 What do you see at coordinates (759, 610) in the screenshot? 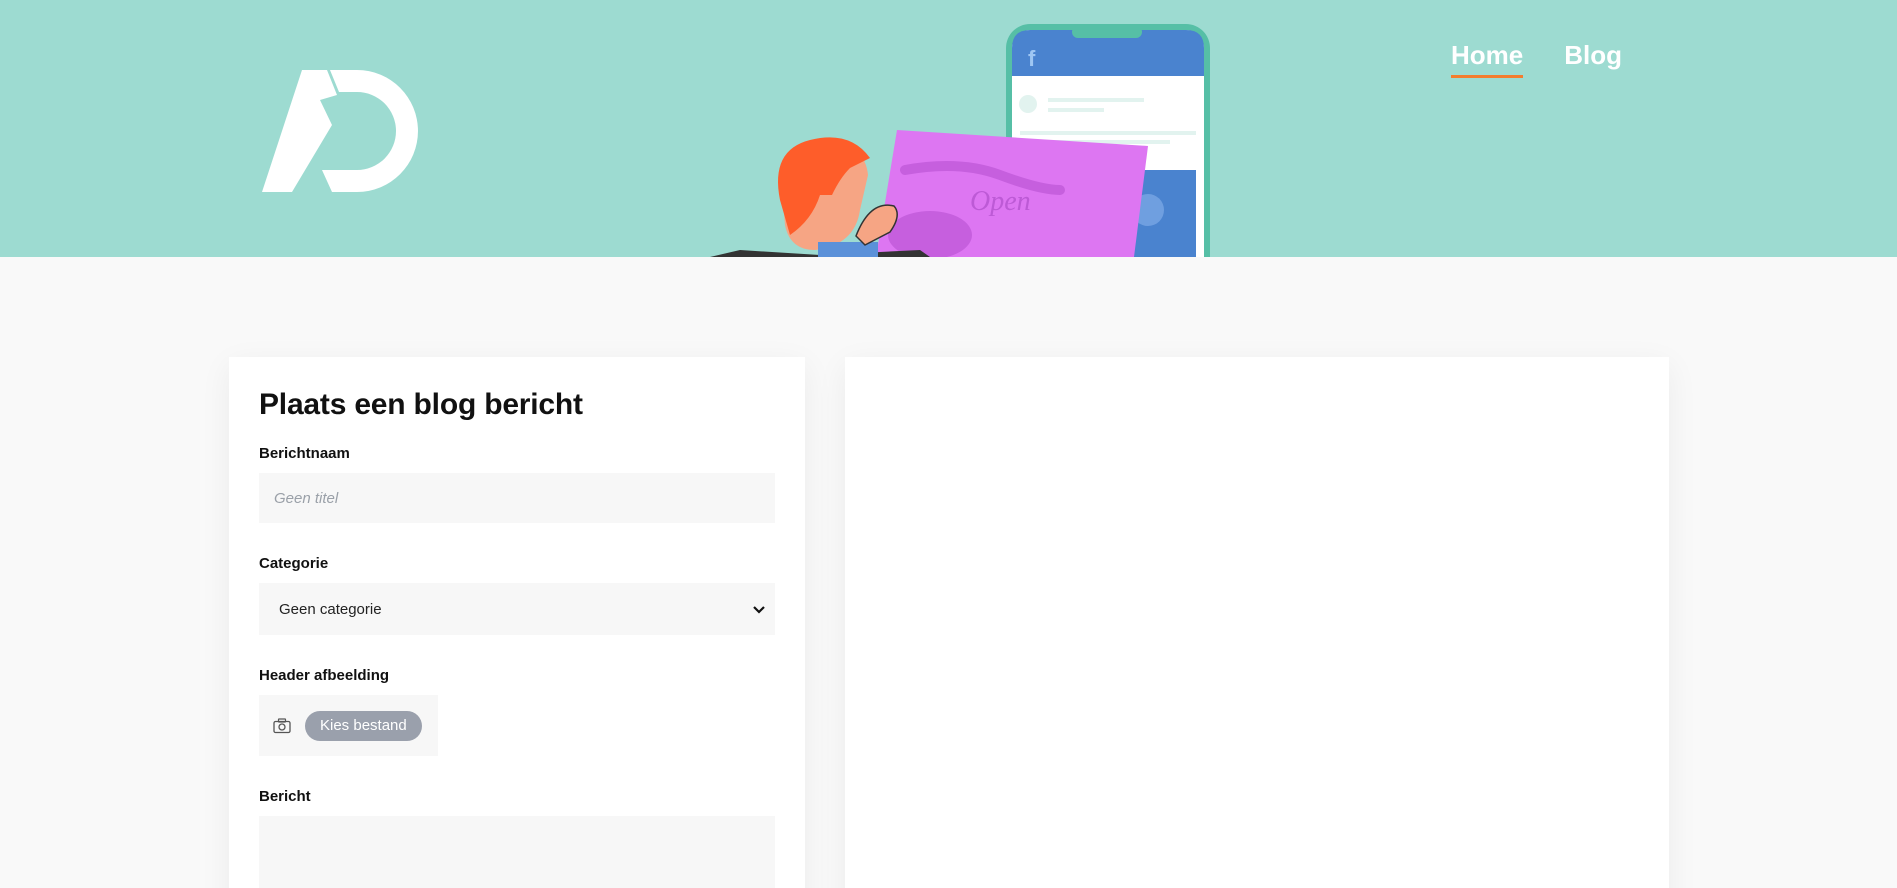
I see `chevron-down-icon` at bounding box center [759, 610].